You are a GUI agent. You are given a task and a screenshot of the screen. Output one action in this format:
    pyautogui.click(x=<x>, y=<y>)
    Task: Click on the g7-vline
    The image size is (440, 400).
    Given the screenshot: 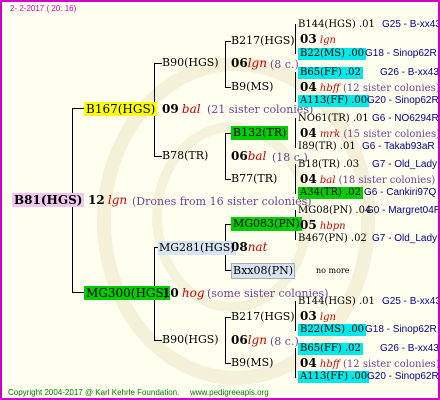 What is the action you would take?
    pyautogui.click(x=295, y=316)
    